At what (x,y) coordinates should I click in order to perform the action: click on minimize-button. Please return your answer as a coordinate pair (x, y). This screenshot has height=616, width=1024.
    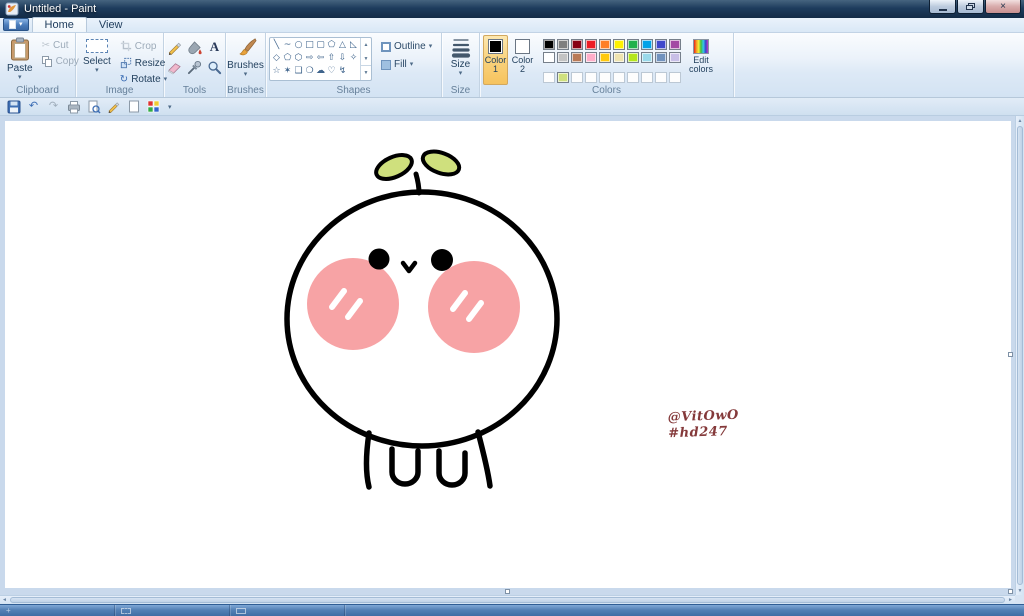
    Looking at the image, I should click on (942, 7).